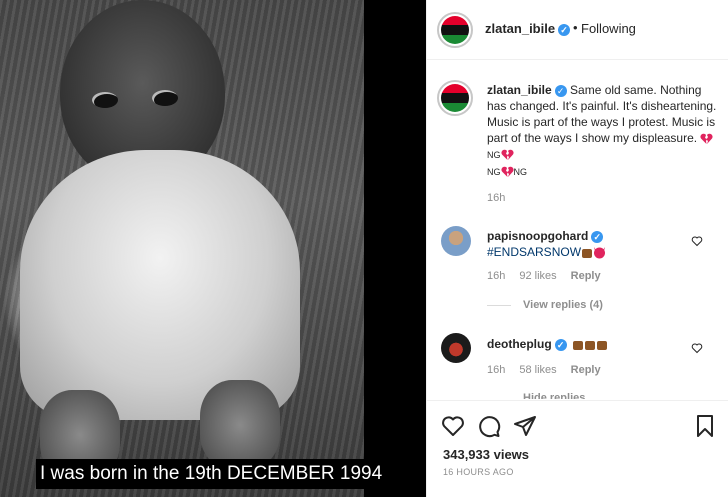 The width and height of the screenshot is (728, 497). I want to click on profile-avatar, so click(455, 30).